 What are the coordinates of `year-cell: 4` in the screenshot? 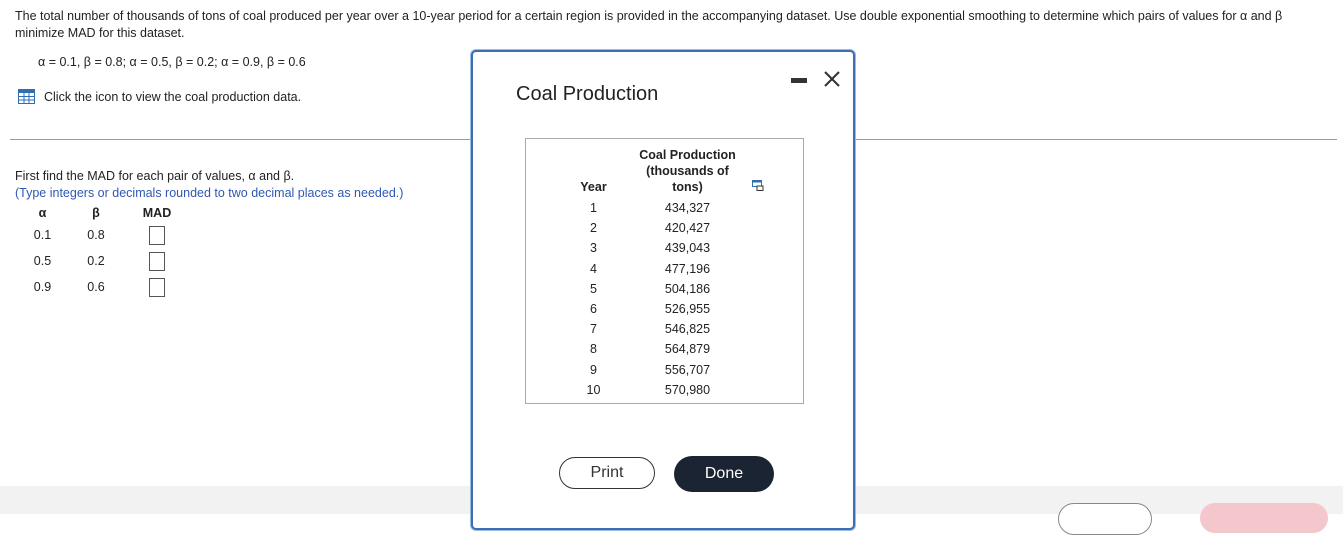 It's located at (593, 268).